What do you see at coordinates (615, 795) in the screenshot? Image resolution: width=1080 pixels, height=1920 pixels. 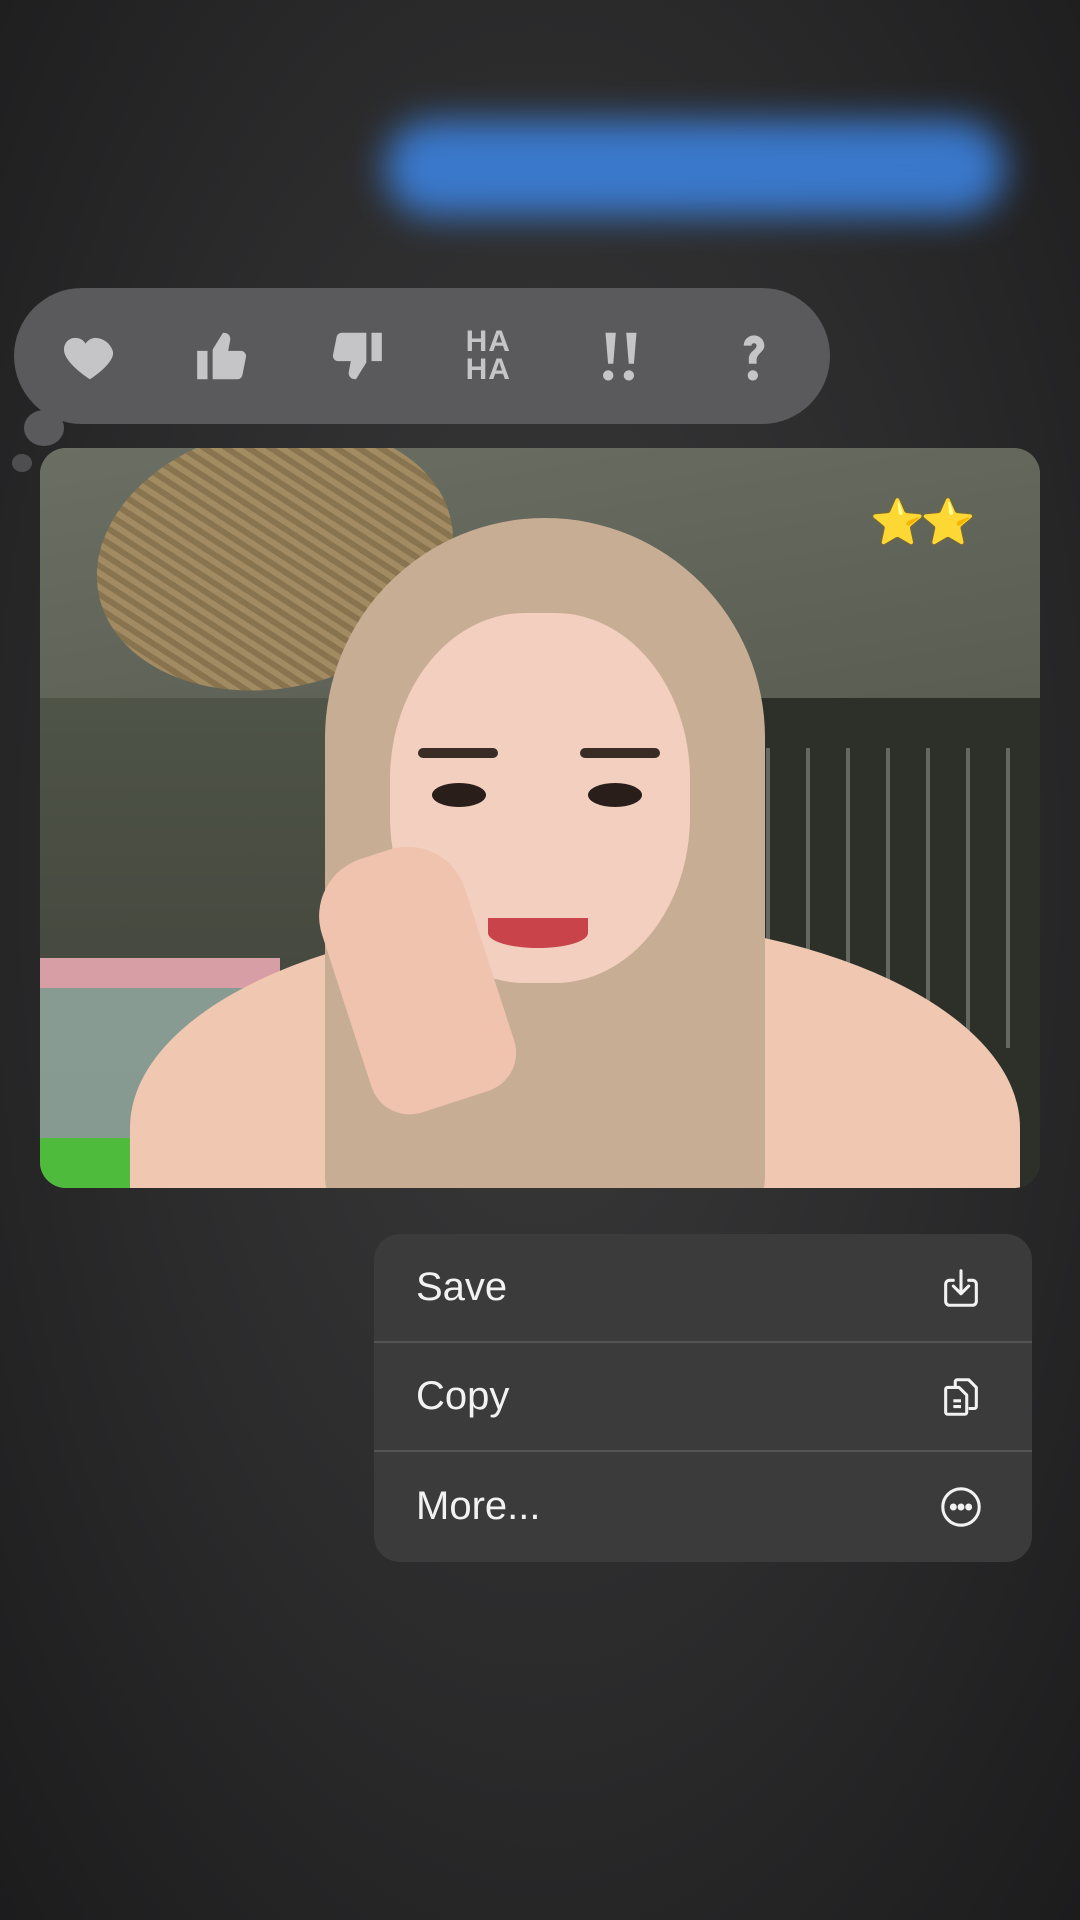 I see `photo-eye-right` at bounding box center [615, 795].